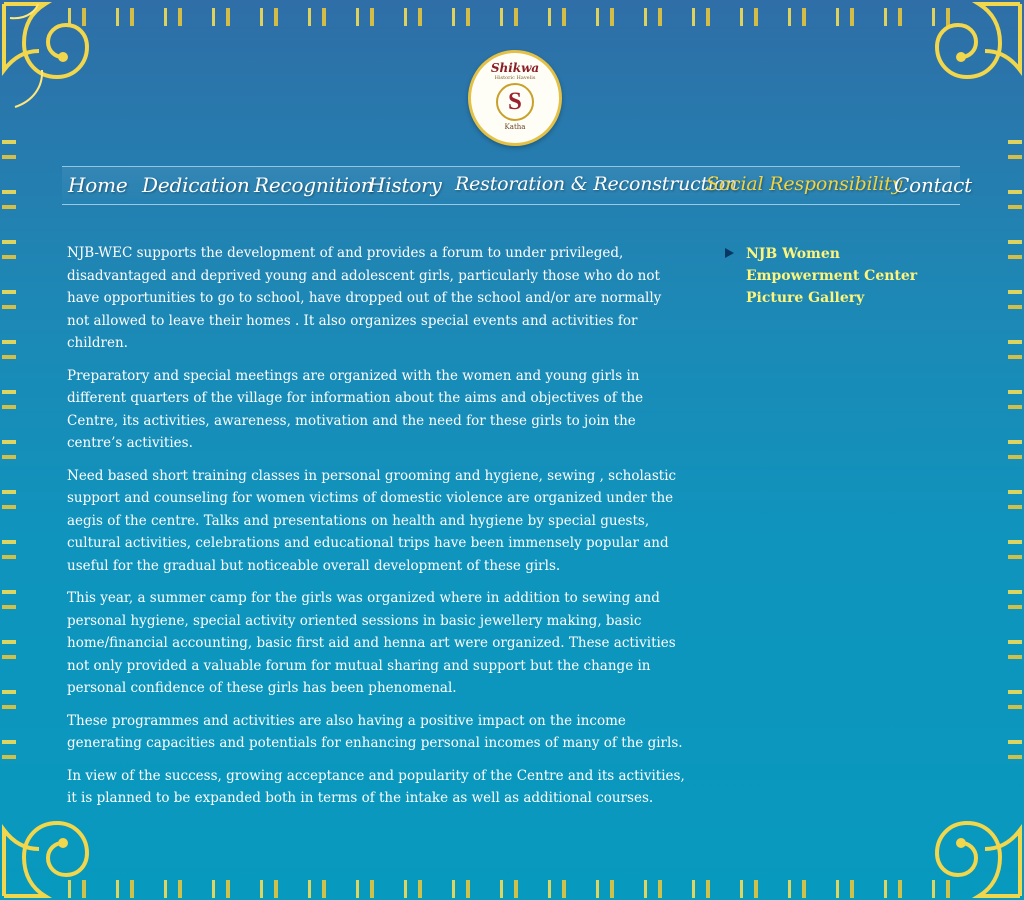 The height and width of the screenshot is (900, 1024). Describe the element at coordinates (515, 78) in the screenshot. I see `logo-tagline: Historic Havelis` at that location.